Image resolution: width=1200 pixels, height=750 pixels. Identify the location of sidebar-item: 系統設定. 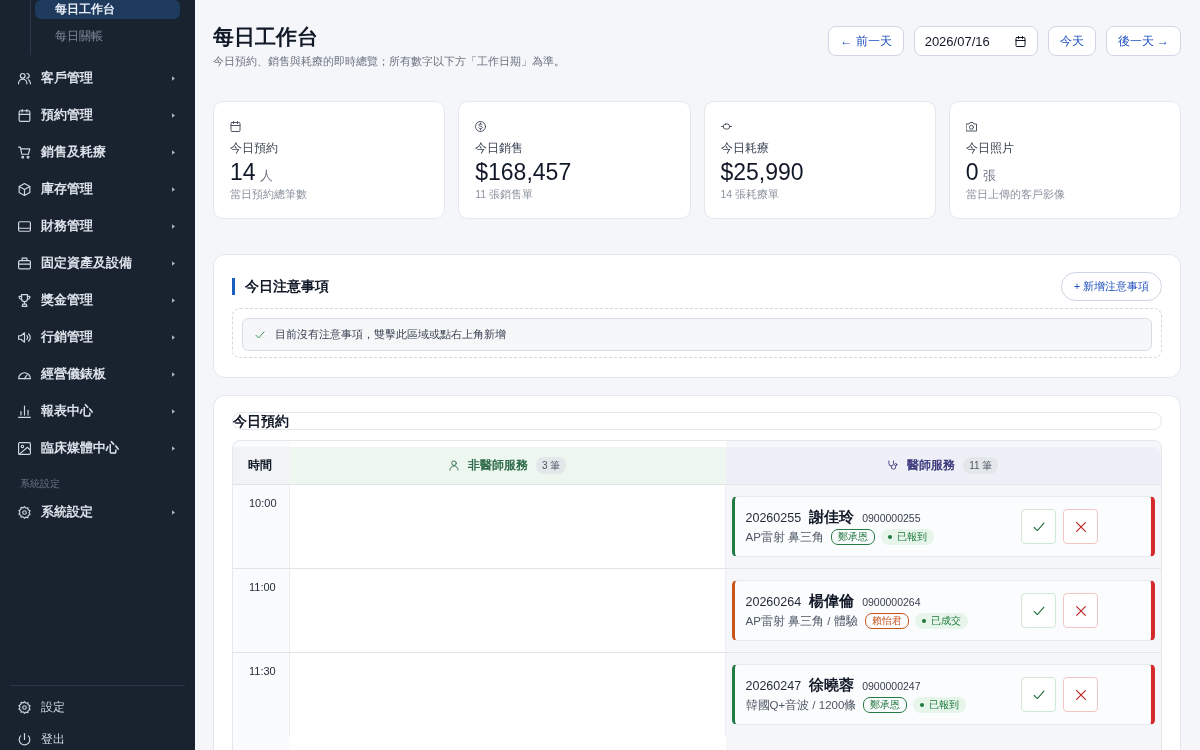
(97, 512).